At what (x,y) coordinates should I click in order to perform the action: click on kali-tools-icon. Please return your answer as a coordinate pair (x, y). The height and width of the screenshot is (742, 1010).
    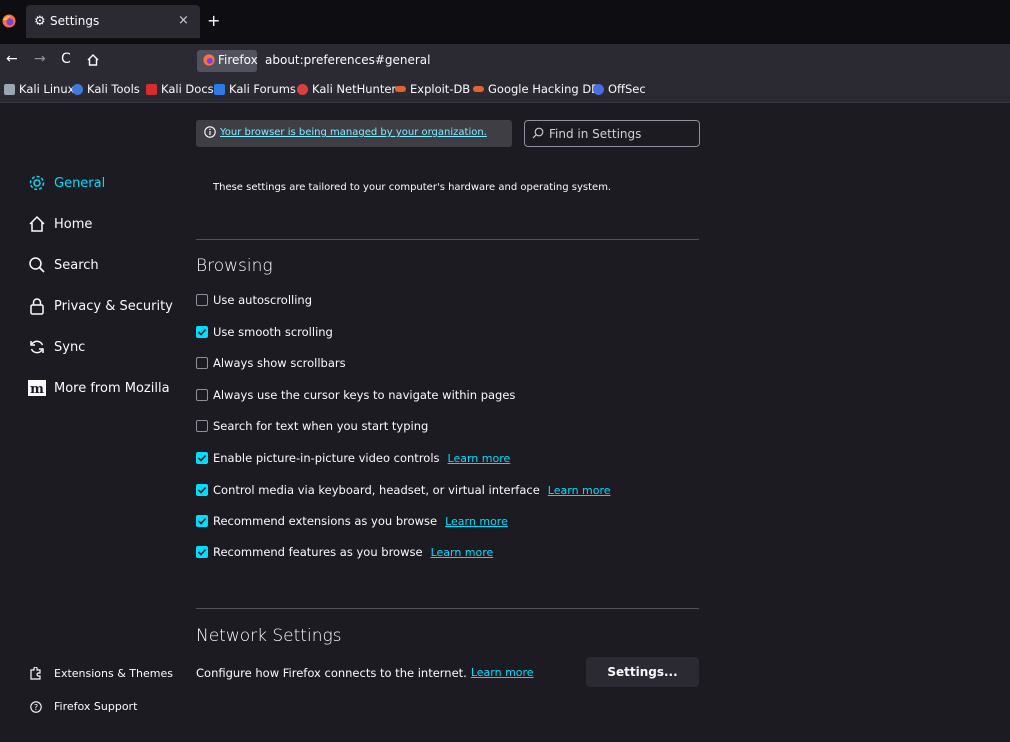
    Looking at the image, I should click on (77, 89).